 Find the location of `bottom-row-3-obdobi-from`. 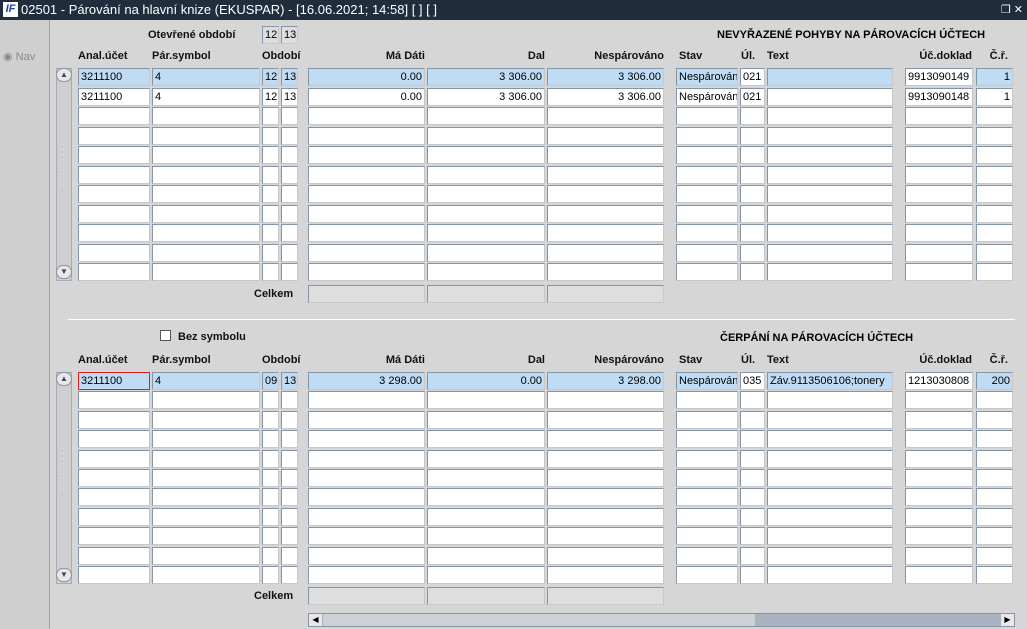

bottom-row-3-obdobi-from is located at coordinates (270, 420).